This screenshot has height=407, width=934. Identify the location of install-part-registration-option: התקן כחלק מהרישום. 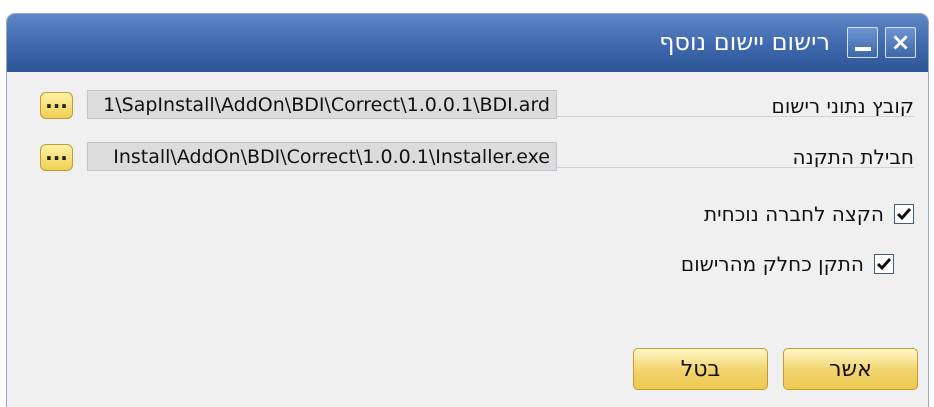
(787, 264).